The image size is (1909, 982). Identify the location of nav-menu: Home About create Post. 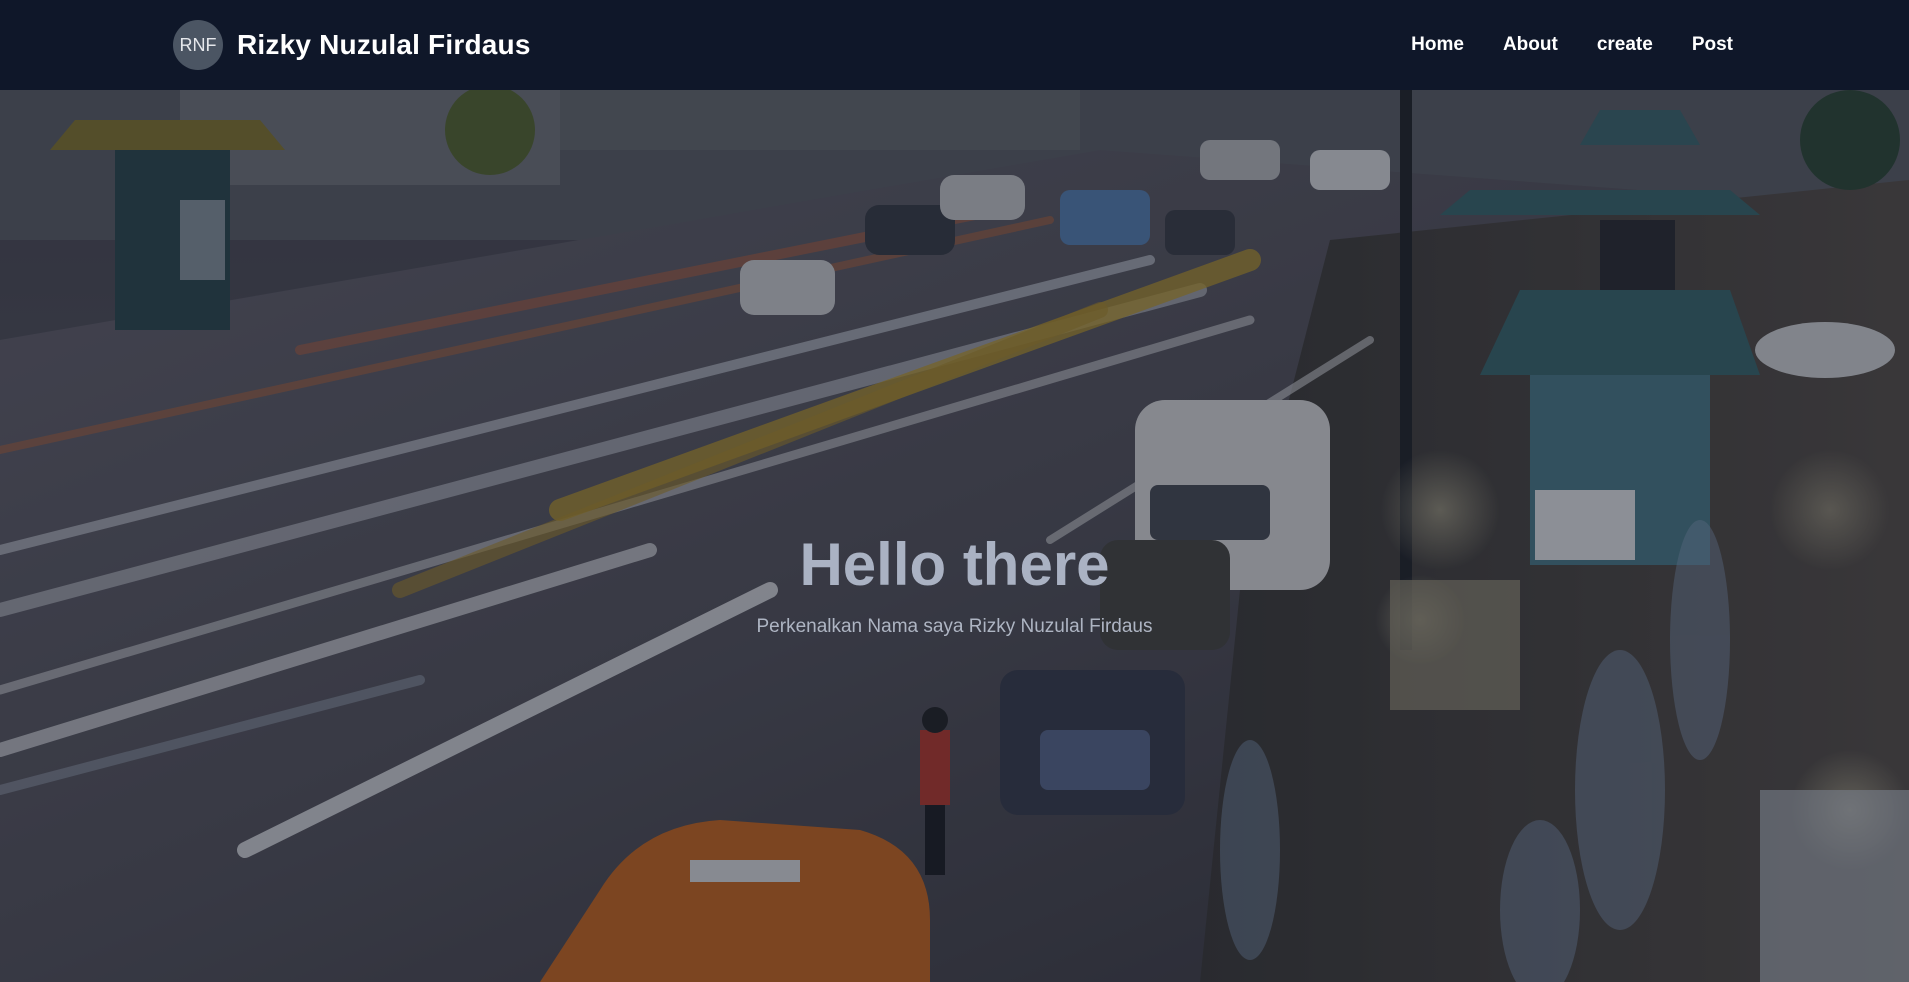
(1572, 45).